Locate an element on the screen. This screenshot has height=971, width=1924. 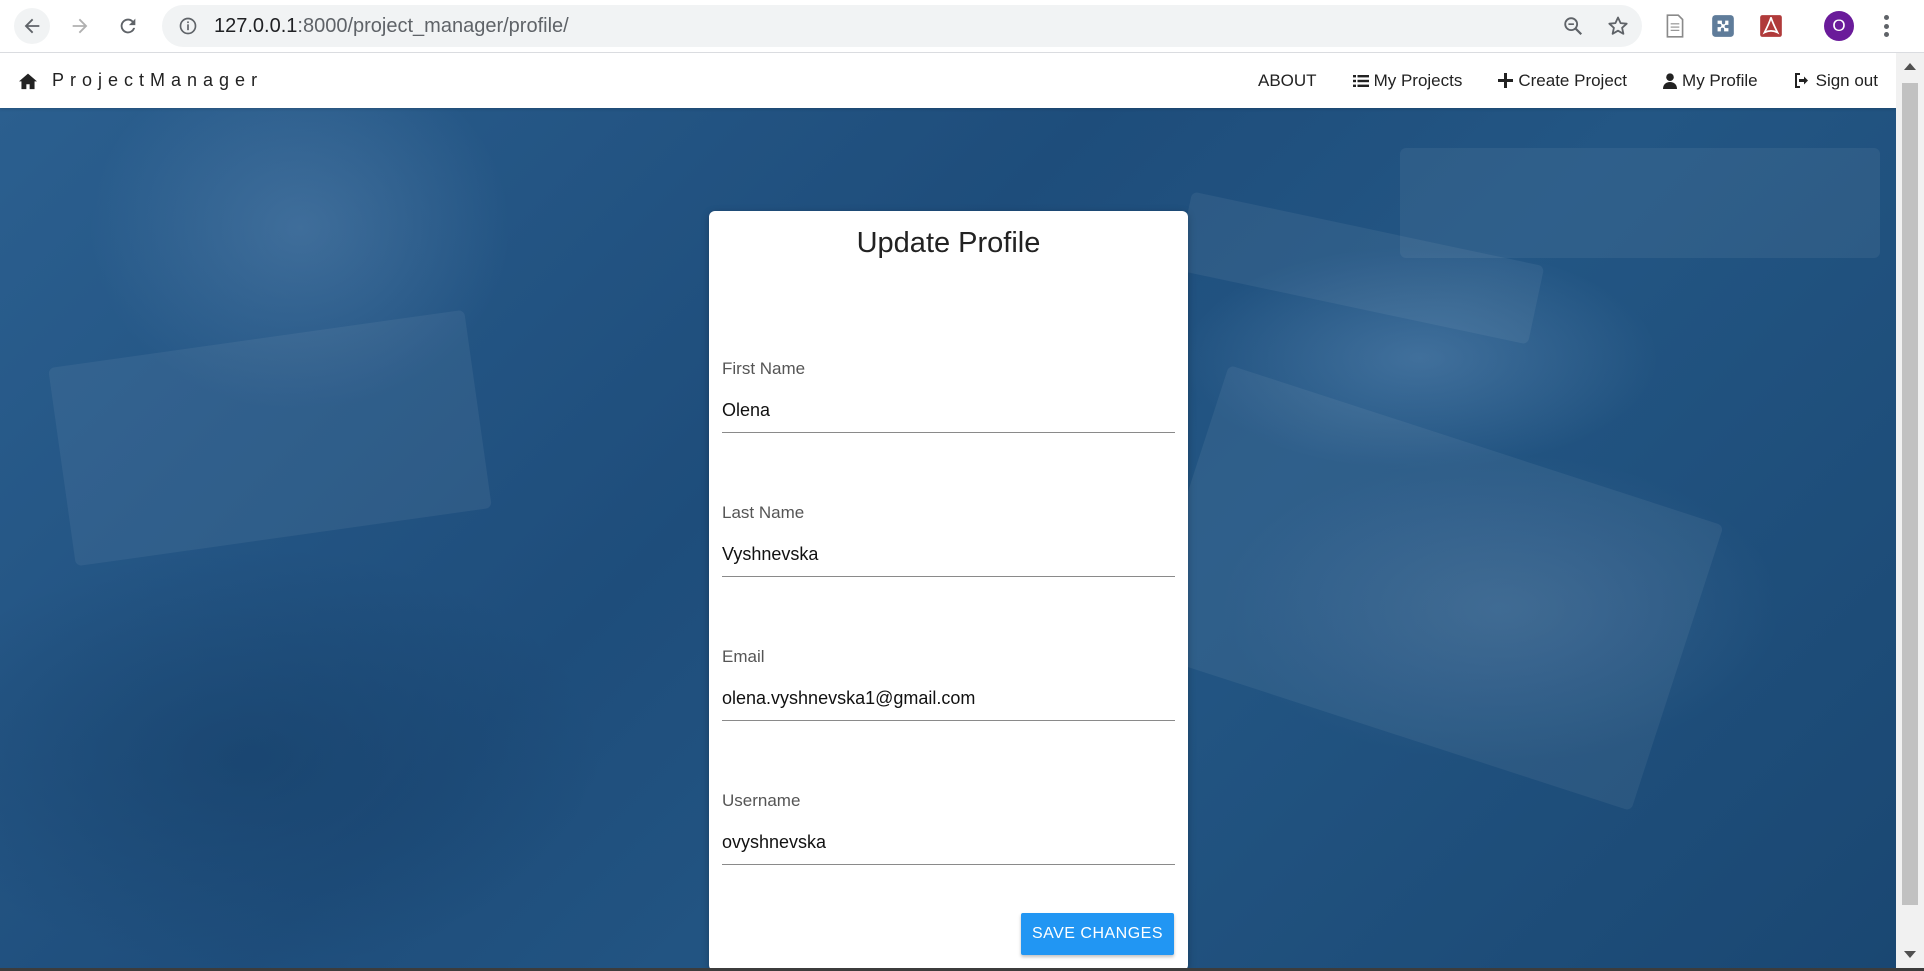
background-paper-shape is located at coordinates (270, 438).